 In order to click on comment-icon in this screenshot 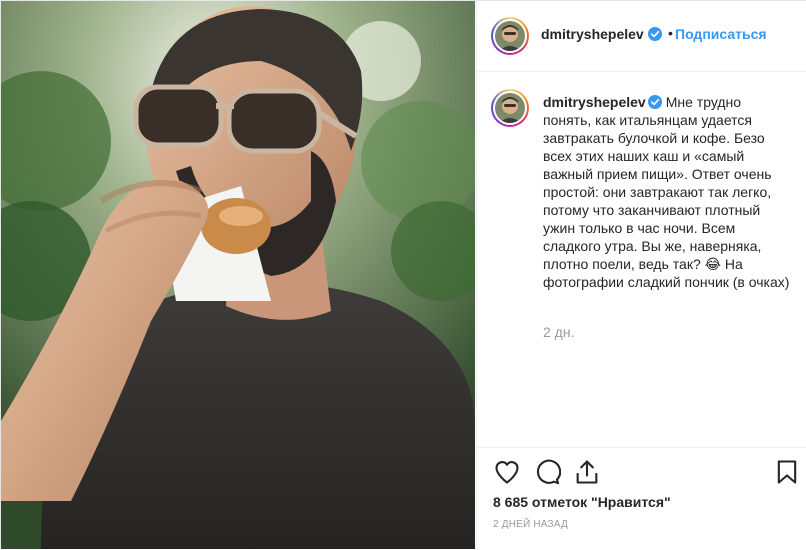, I will do `click(547, 472)`.